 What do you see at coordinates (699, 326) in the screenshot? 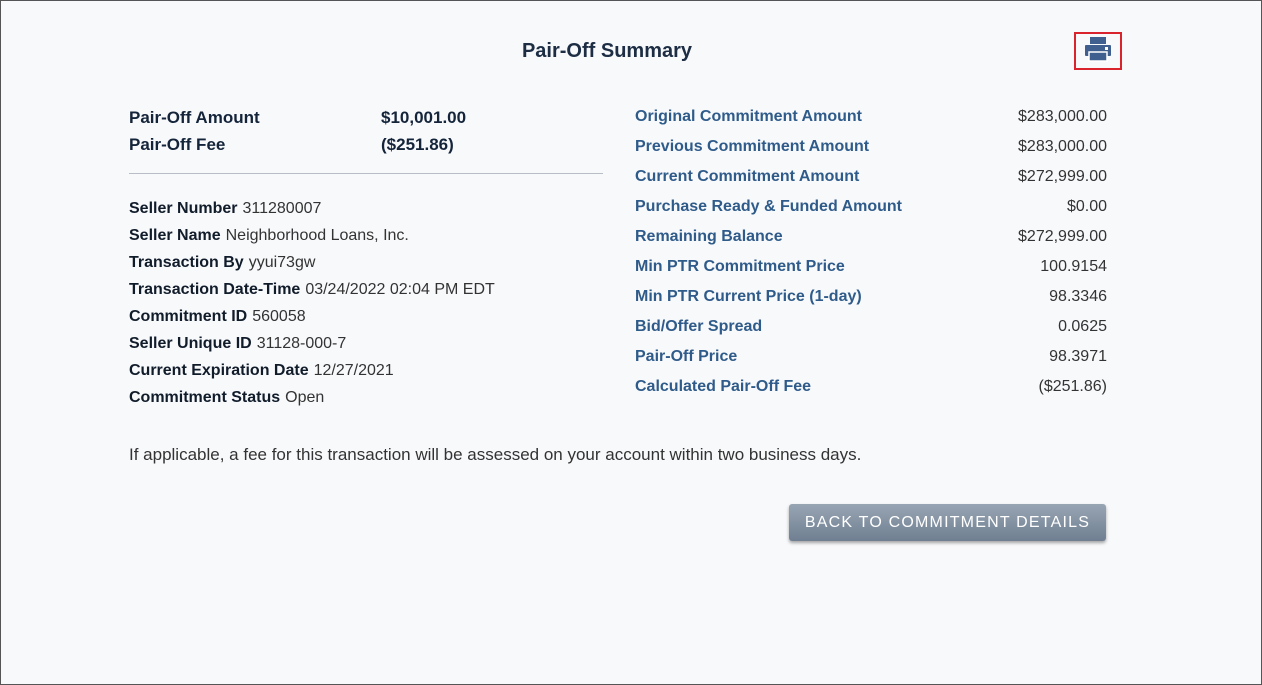
I see `summary-label: Bid/Offer Spread` at bounding box center [699, 326].